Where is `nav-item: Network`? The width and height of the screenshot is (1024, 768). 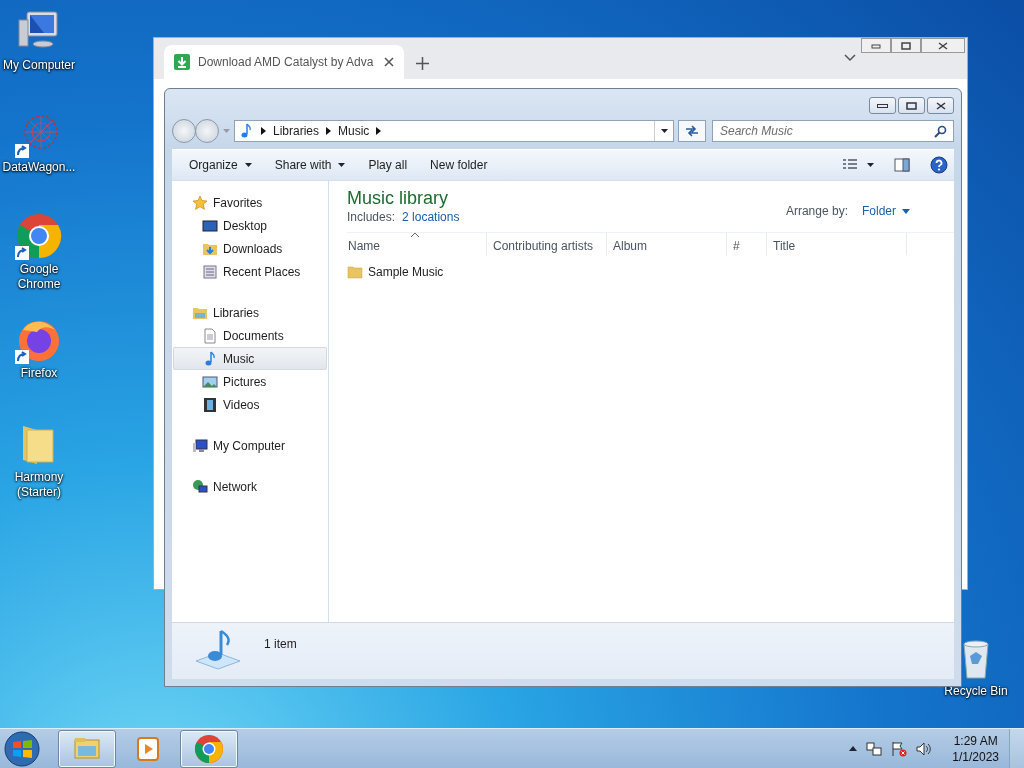 nav-item: Network is located at coordinates (250, 486).